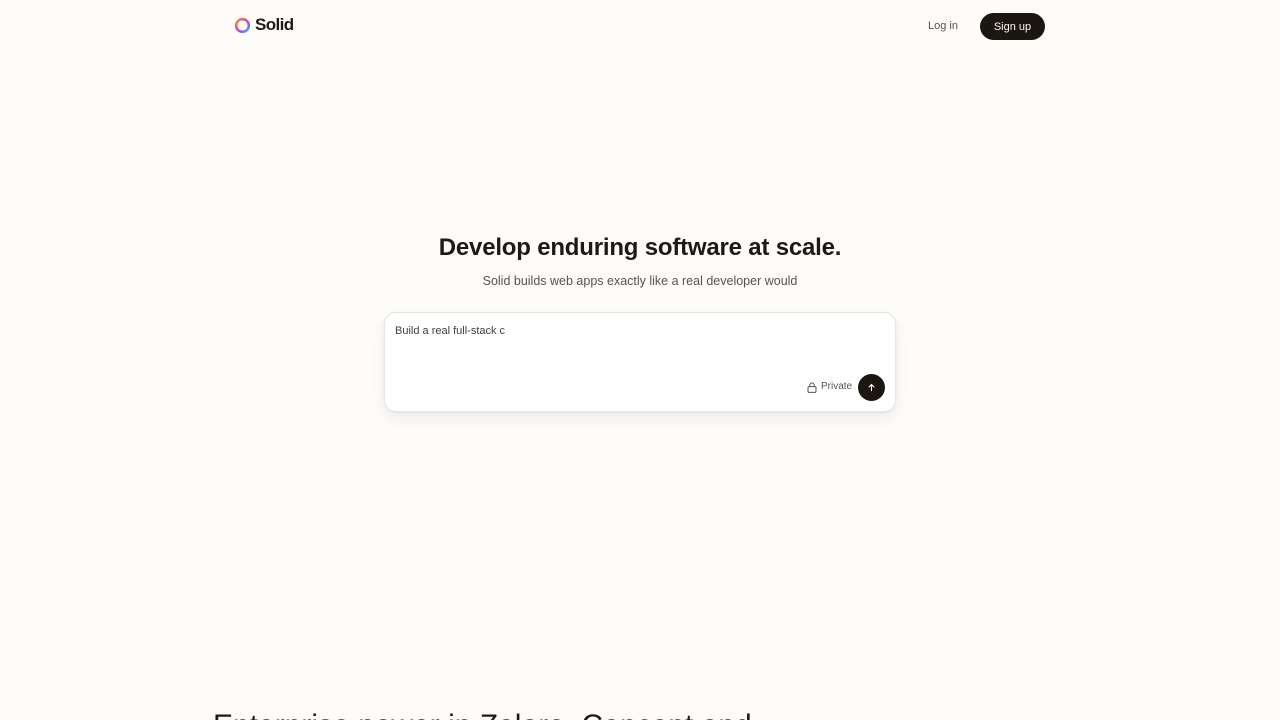  Describe the element at coordinates (640, 348) in the screenshot. I see `prompt-input: Build a real full-stack c` at that location.